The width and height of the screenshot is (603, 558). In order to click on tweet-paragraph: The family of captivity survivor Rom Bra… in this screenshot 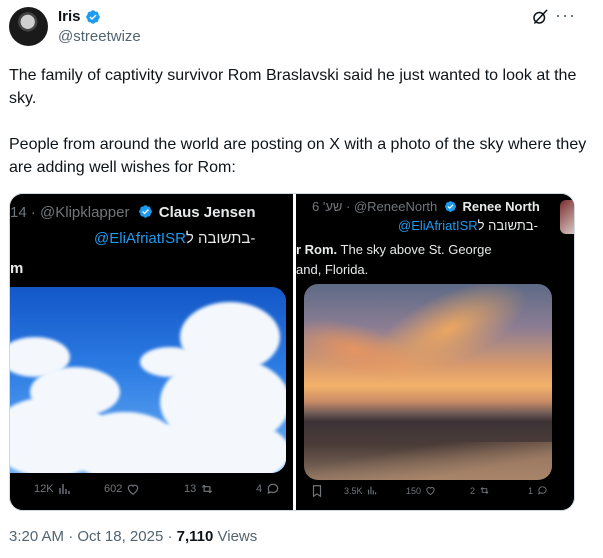, I will do `click(293, 87)`.